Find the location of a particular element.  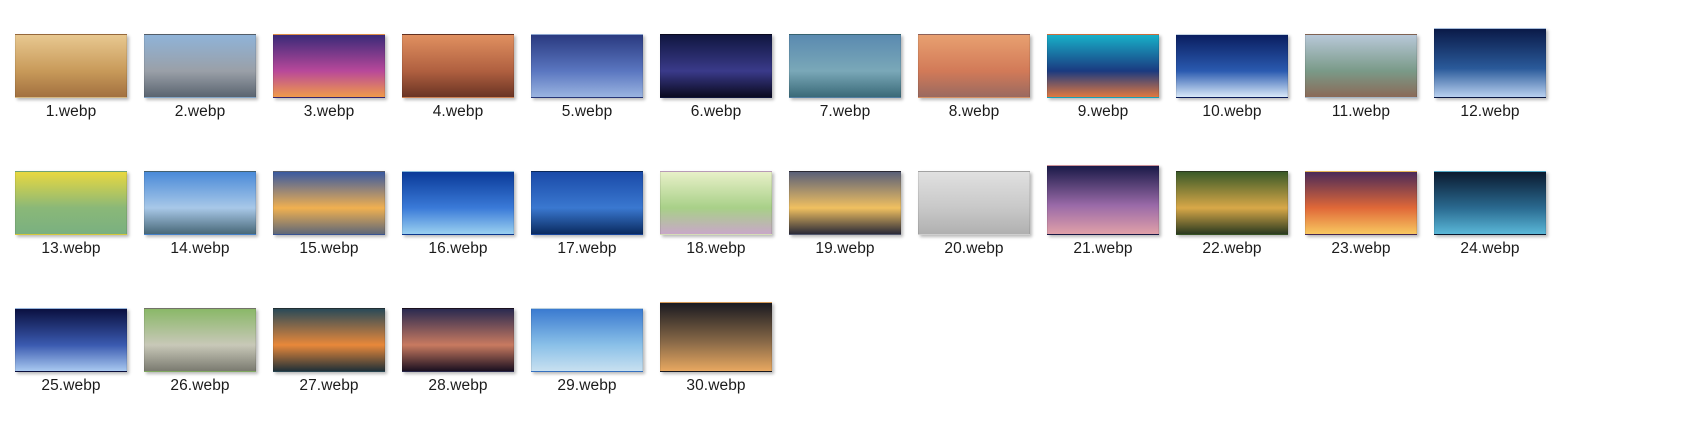

file-name-label: 5.webp is located at coordinates (587, 112).